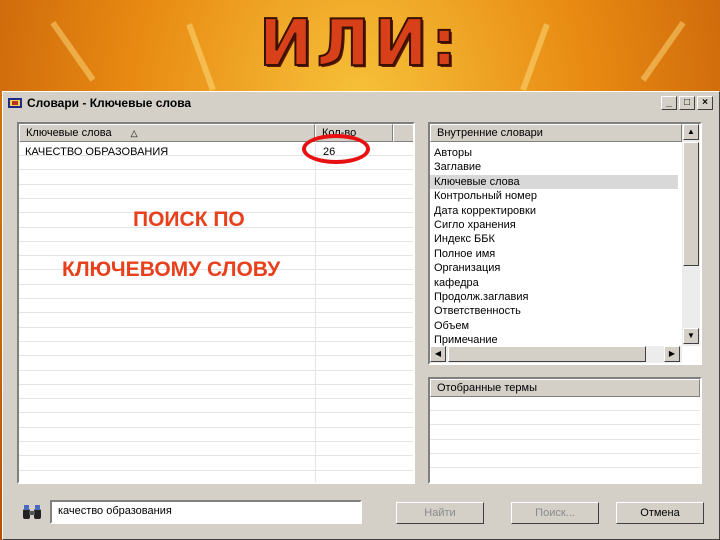  I want to click on annotation-line-1: ПОИСК ПО, so click(189, 219).